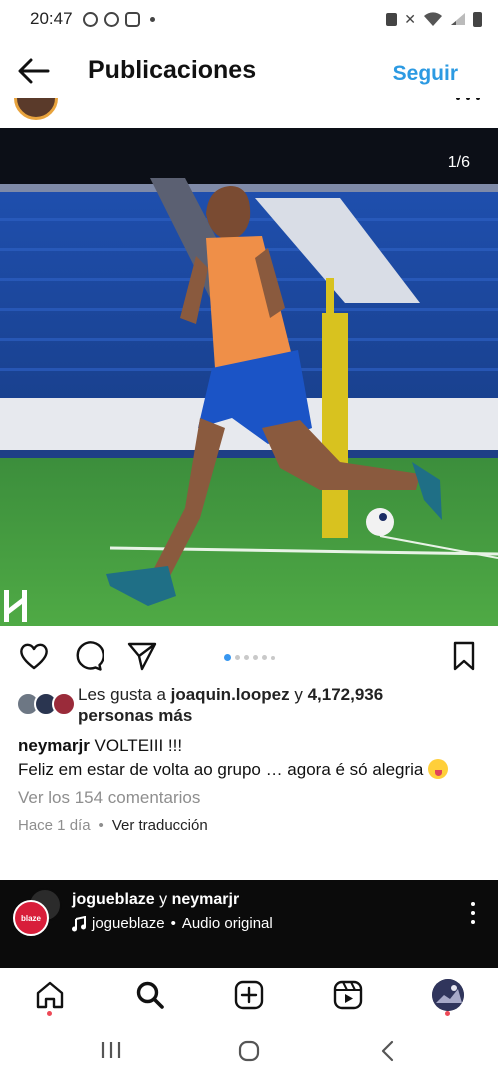 The height and width of the screenshot is (1080, 498). What do you see at coordinates (150, 995) in the screenshot?
I see `search-icon` at bounding box center [150, 995].